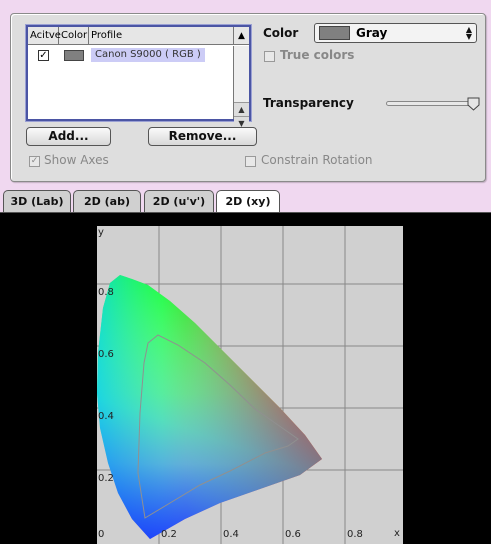 This screenshot has height=544, width=491. Describe the element at coordinates (317, 160) in the screenshot. I see `constrain-rotation-label: Constrain Rotation` at that location.